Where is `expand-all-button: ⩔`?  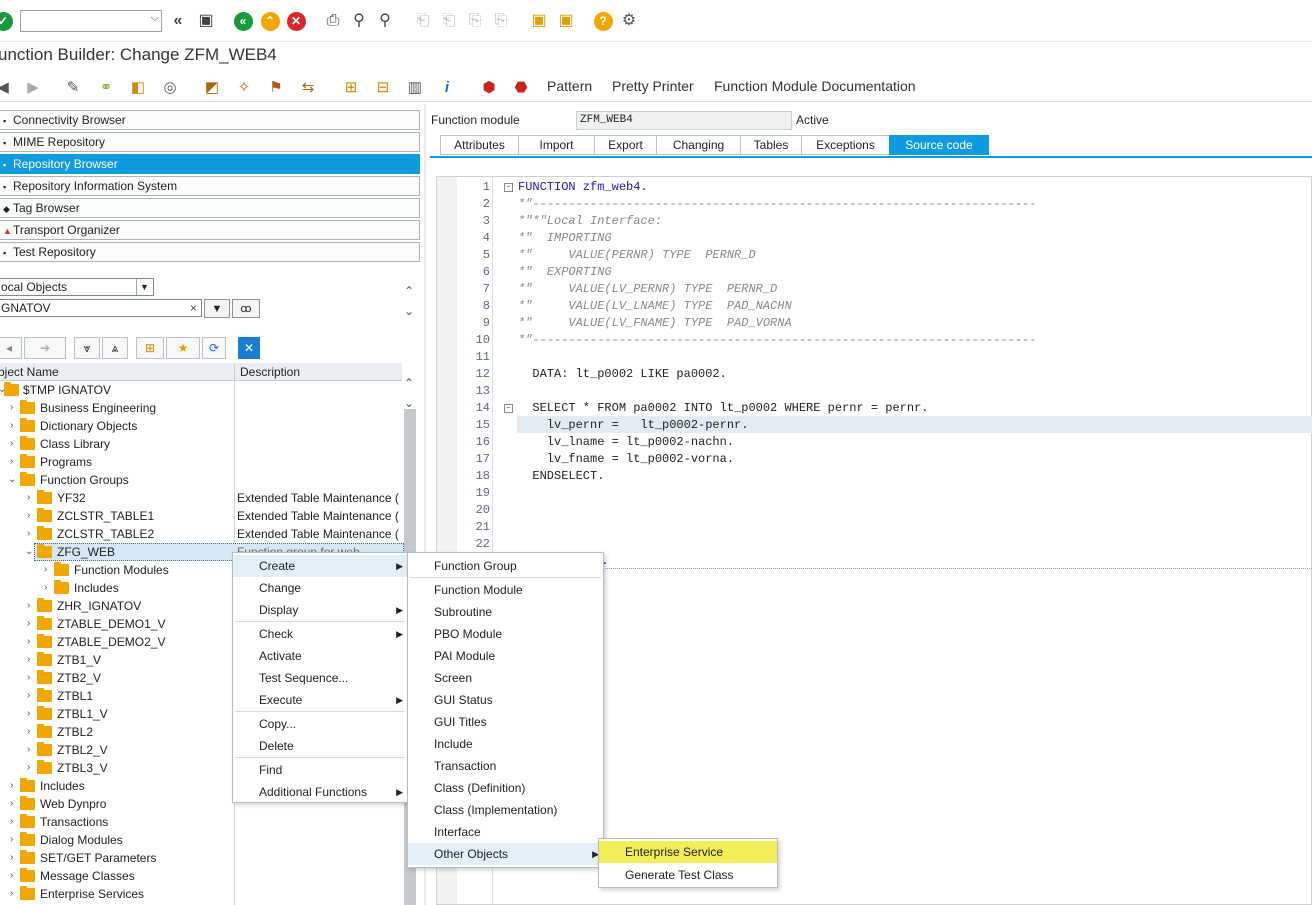
expand-all-button: ⩔ is located at coordinates (87, 348).